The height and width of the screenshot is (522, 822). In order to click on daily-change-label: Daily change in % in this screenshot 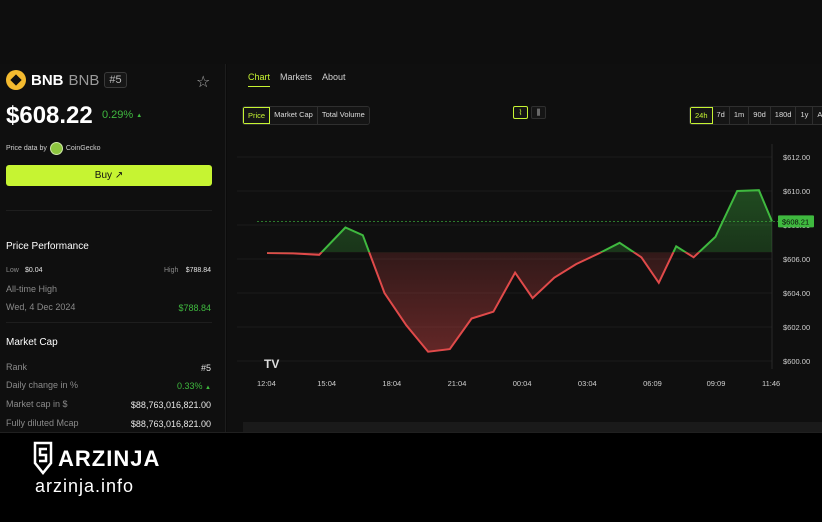, I will do `click(42, 385)`.